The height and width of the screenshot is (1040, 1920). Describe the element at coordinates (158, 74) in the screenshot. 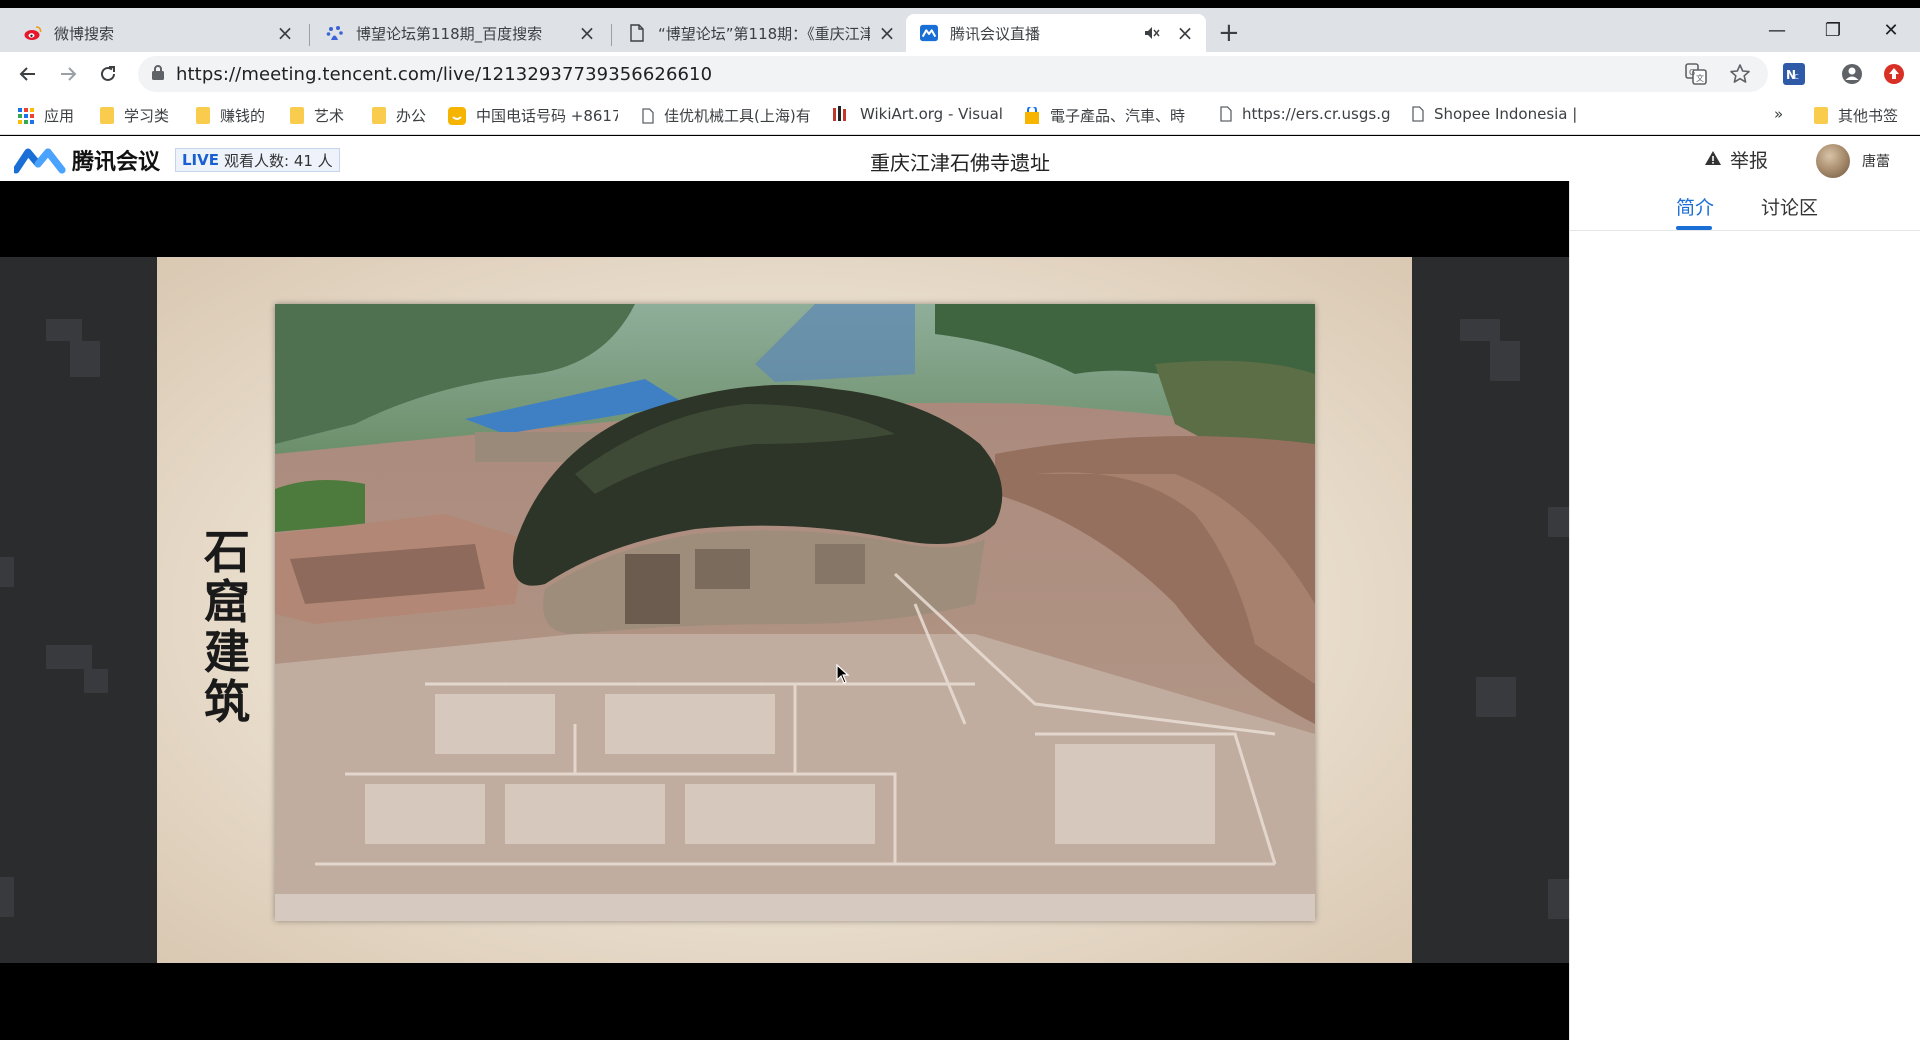

I see `lock-icon` at that location.